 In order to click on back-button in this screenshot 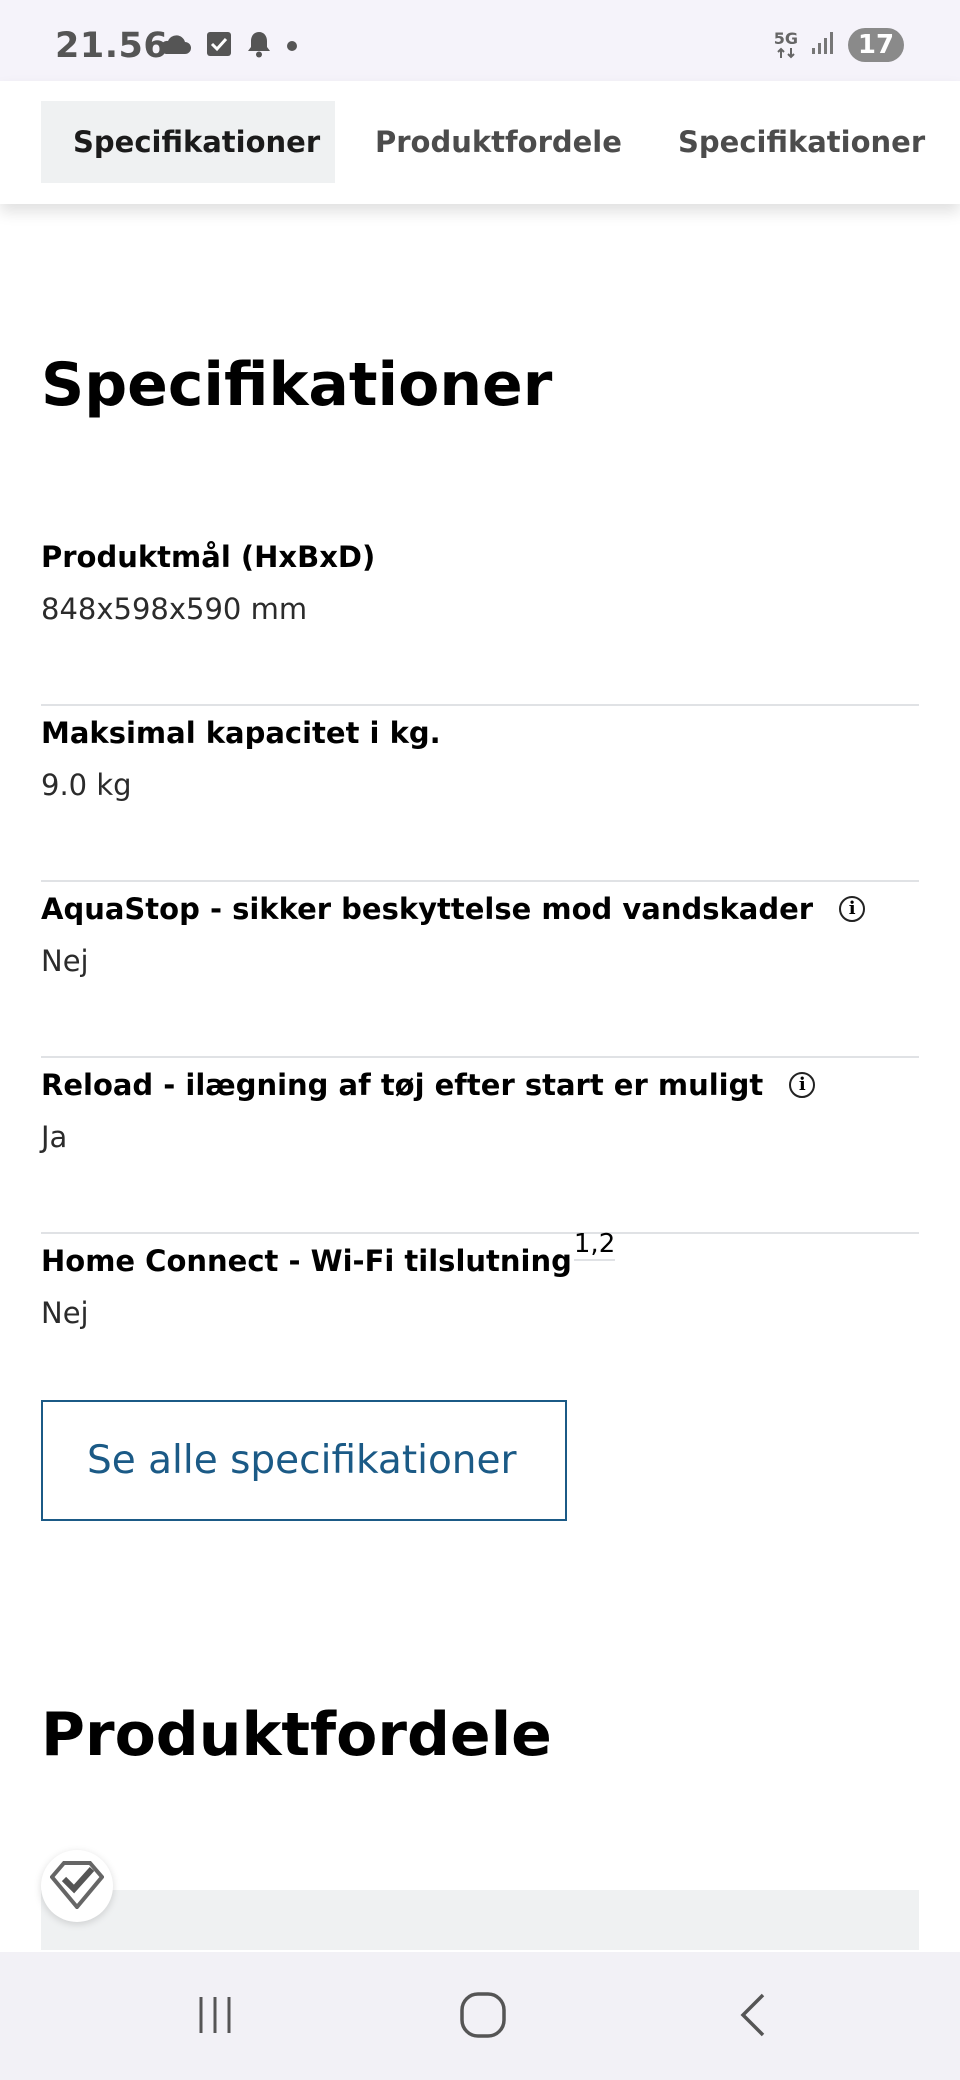, I will do `click(753, 2017)`.